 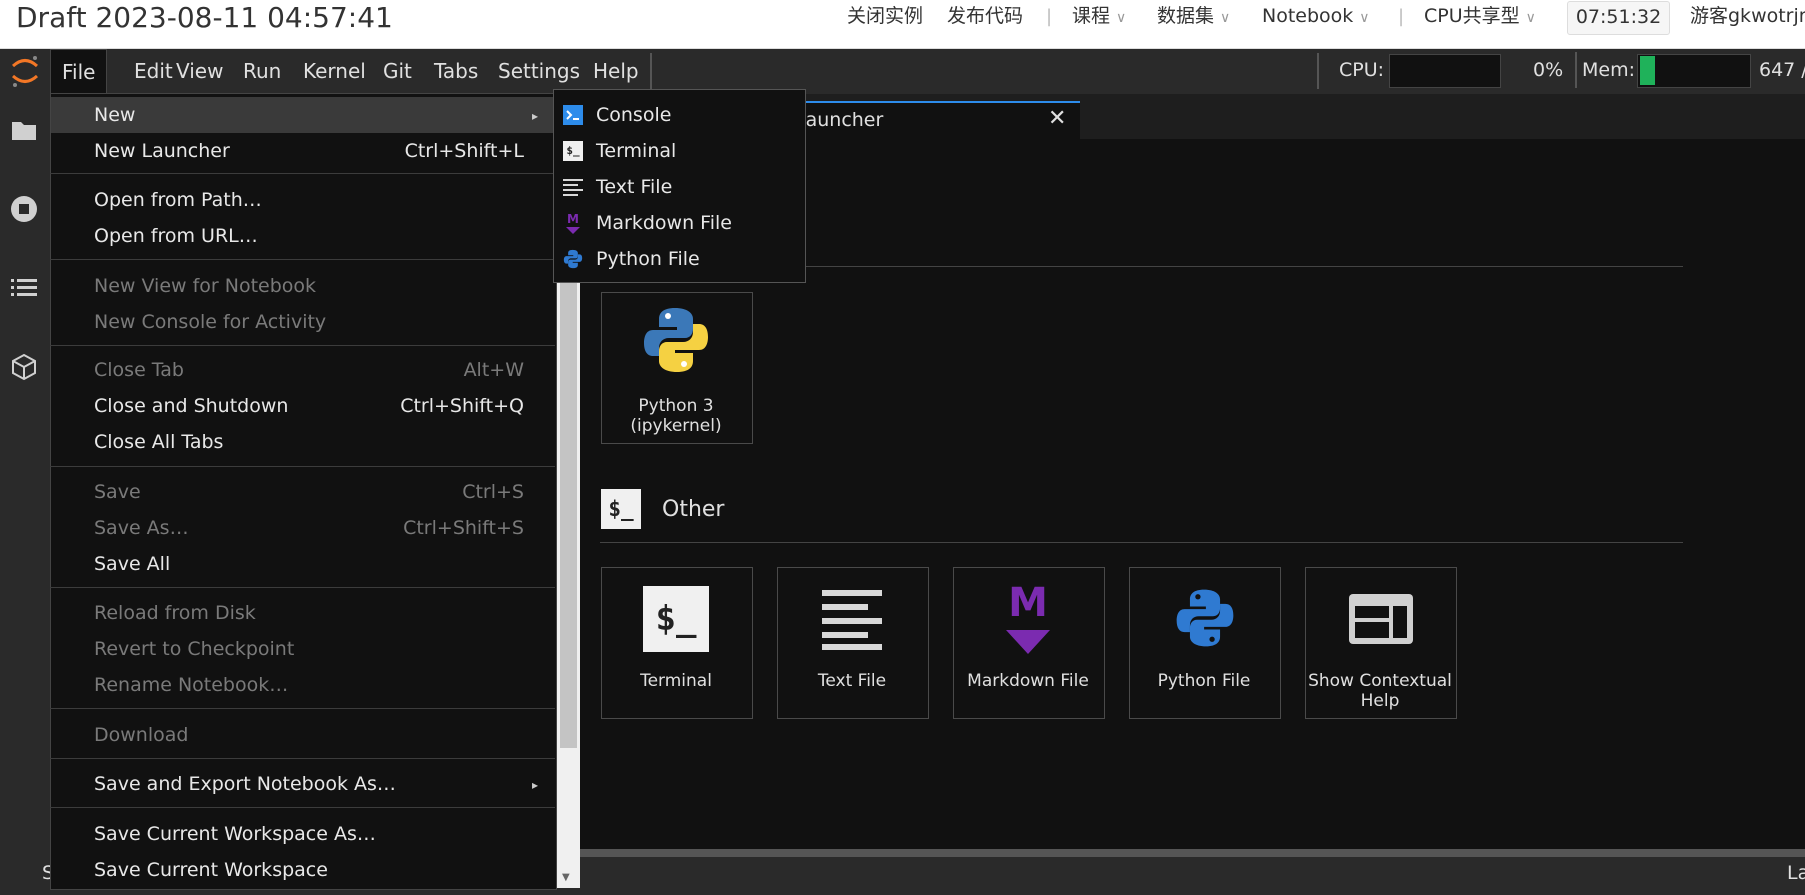 What do you see at coordinates (1192, 853) in the screenshot?
I see `horizontal-scrollbar` at bounding box center [1192, 853].